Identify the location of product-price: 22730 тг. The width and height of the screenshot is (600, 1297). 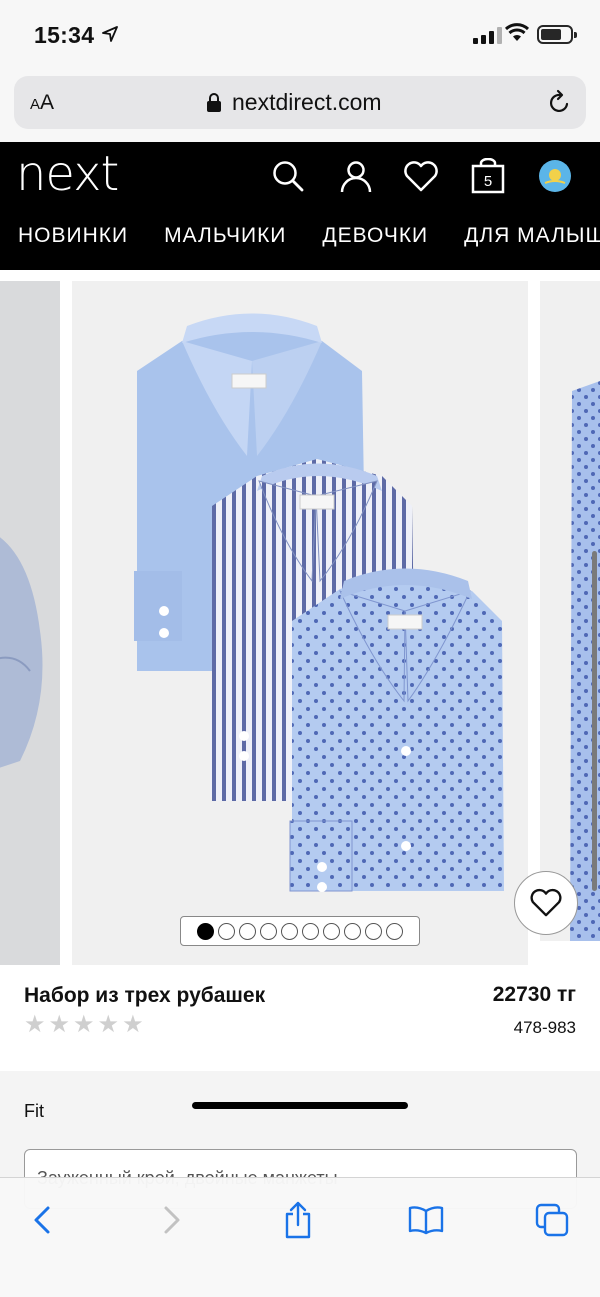
(534, 994).